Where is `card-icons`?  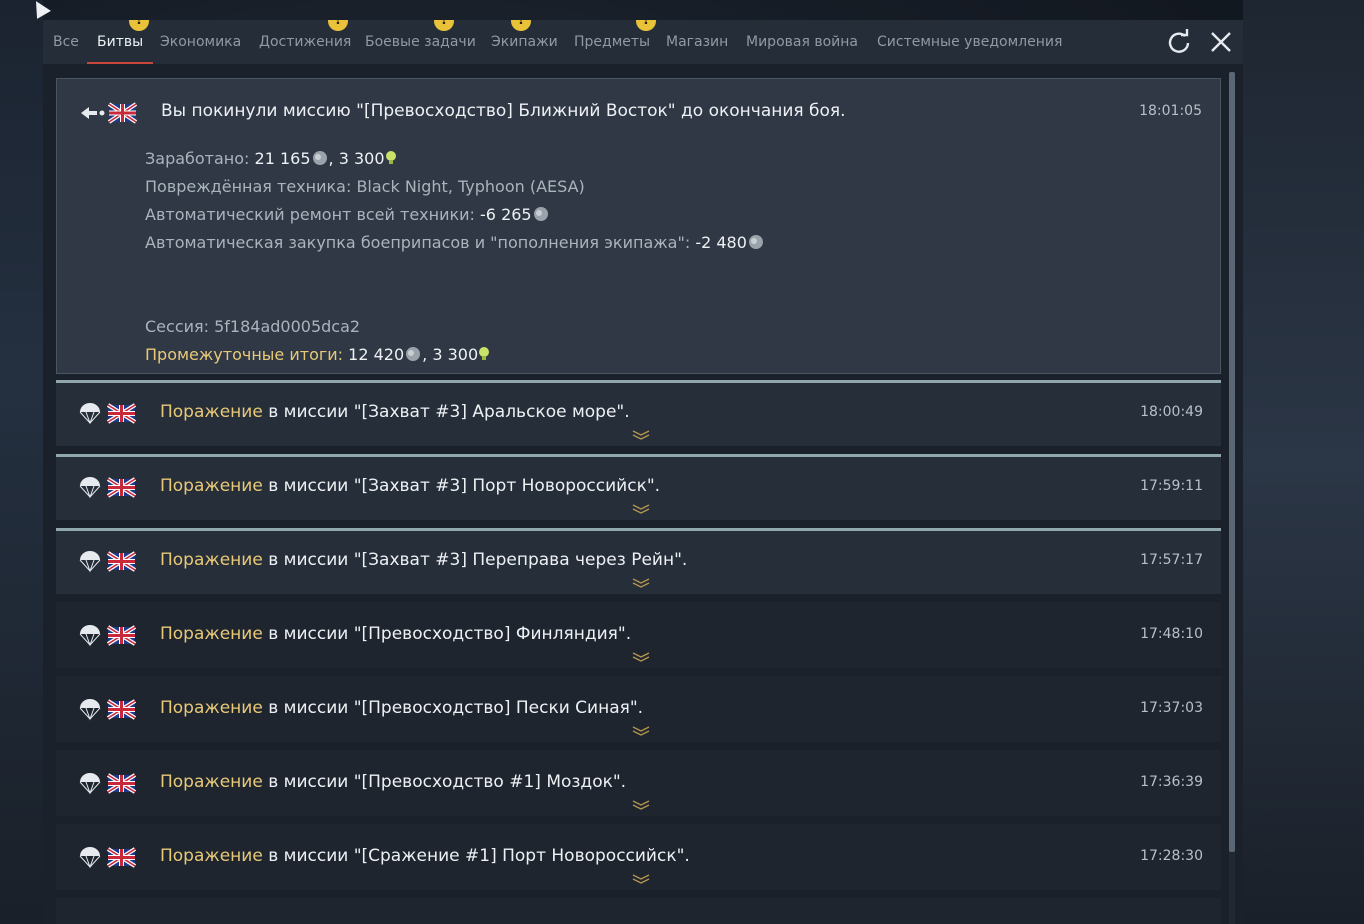 card-icons is located at coordinates (108, 113).